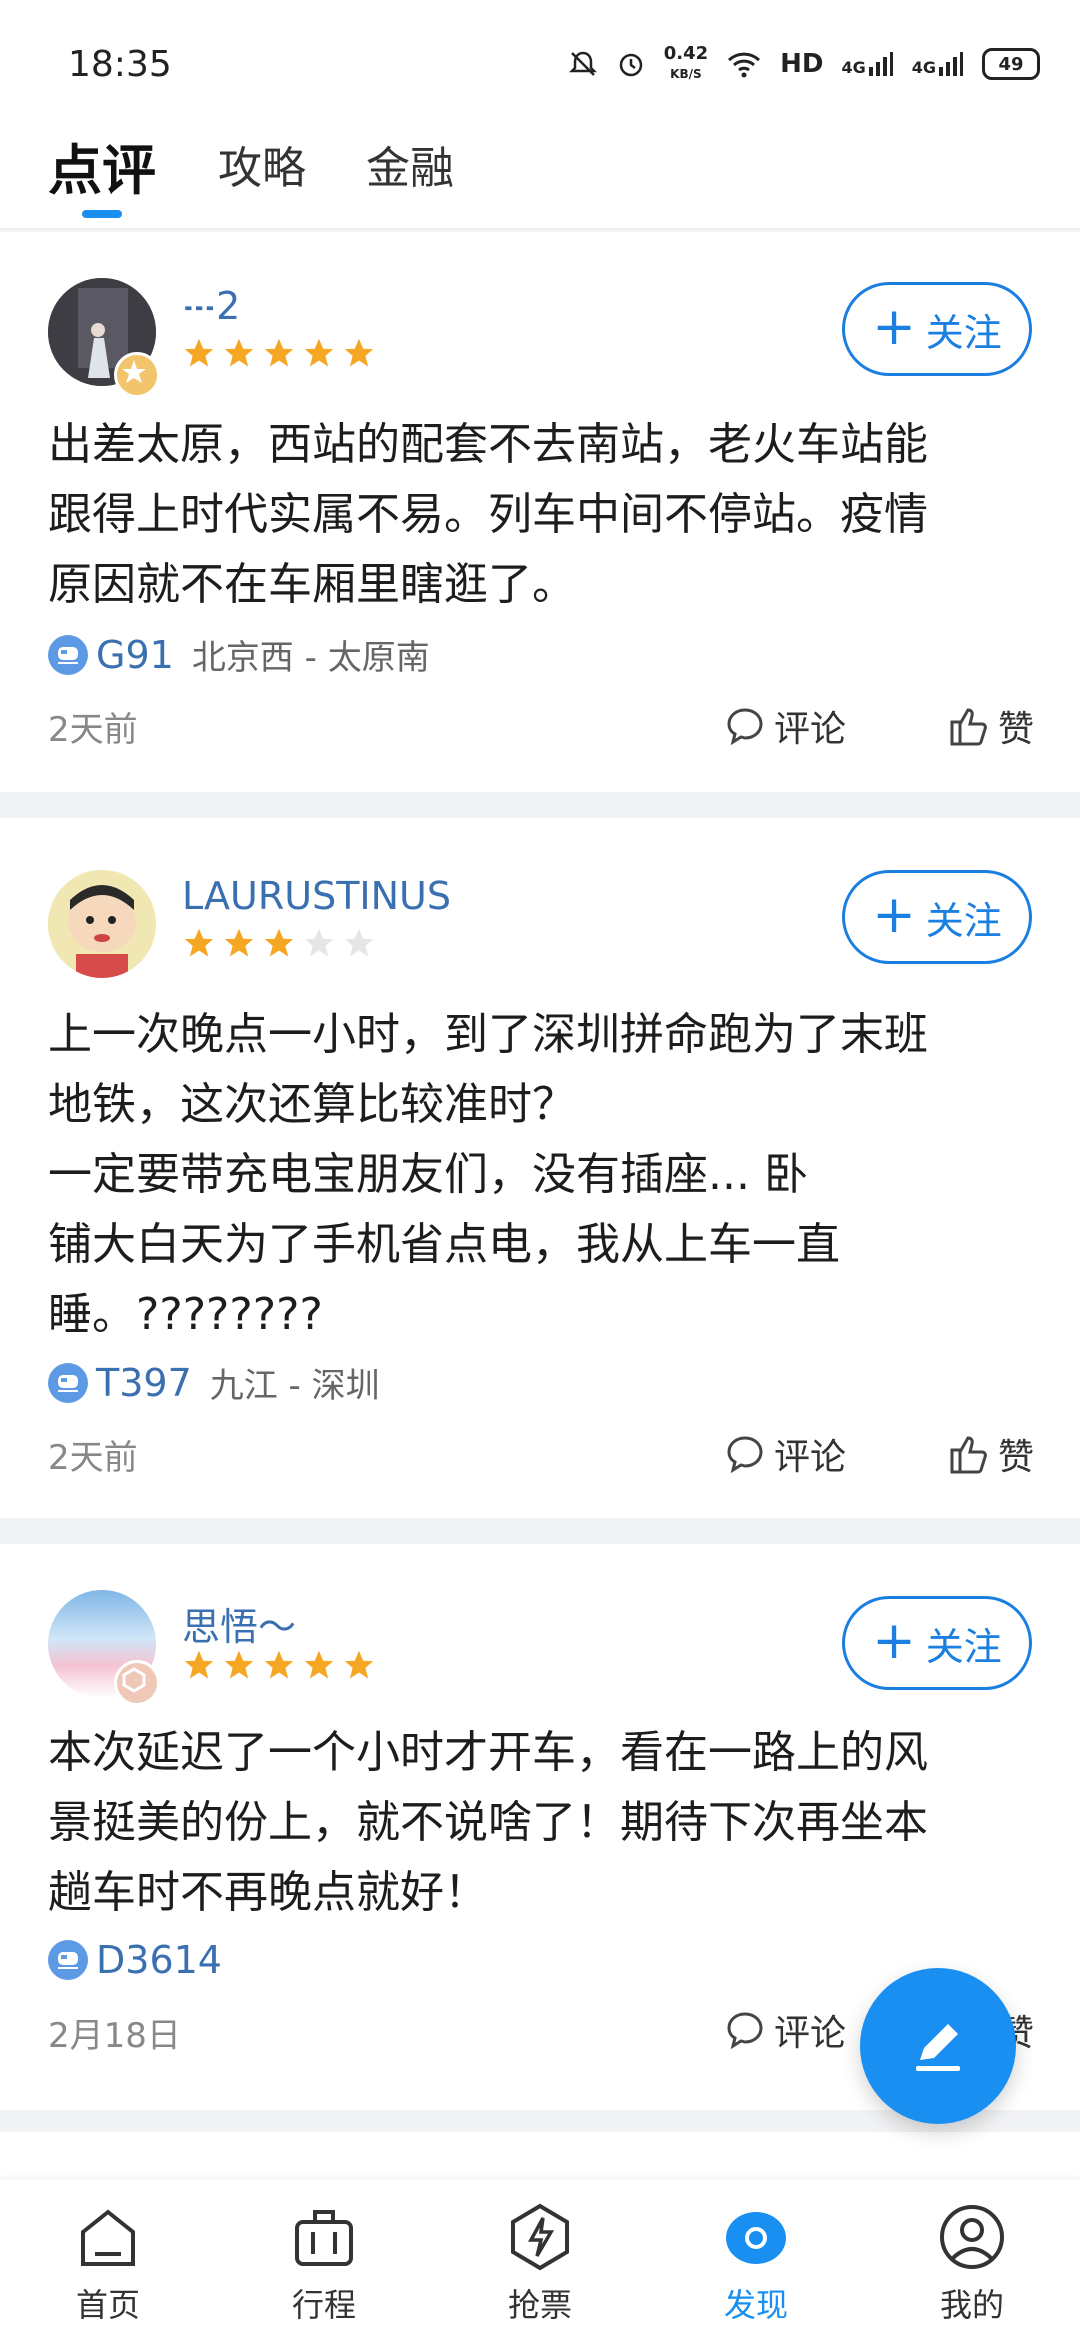 The image size is (1080, 2340). Describe the element at coordinates (540, 2237) in the screenshot. I see `lightning-icon` at that location.